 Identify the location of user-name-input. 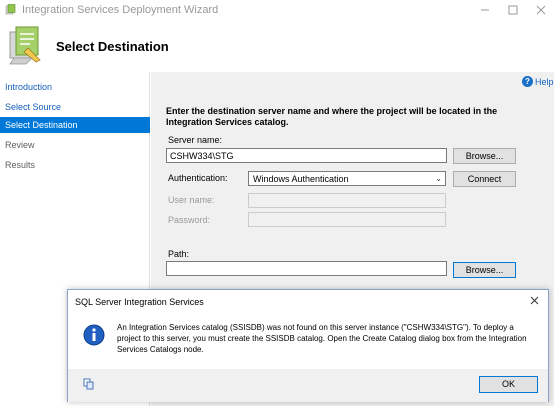
(347, 200).